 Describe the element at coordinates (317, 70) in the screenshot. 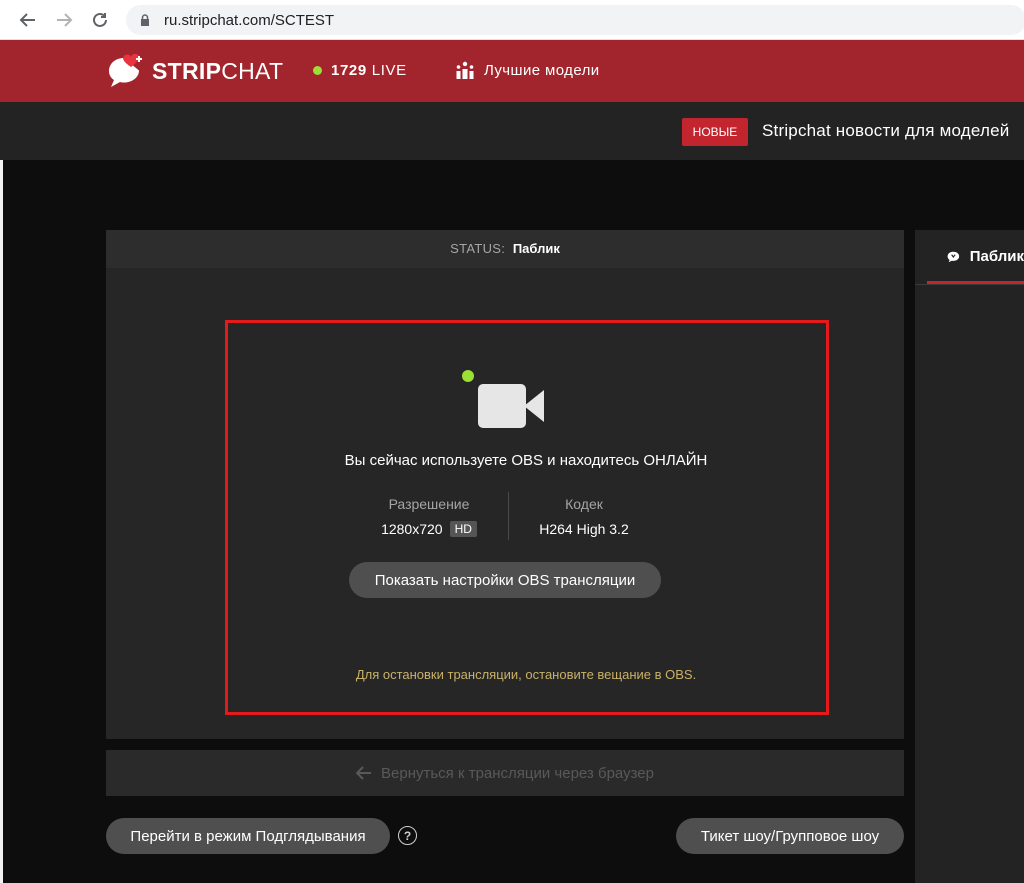

I see `live-dot-icon` at that location.